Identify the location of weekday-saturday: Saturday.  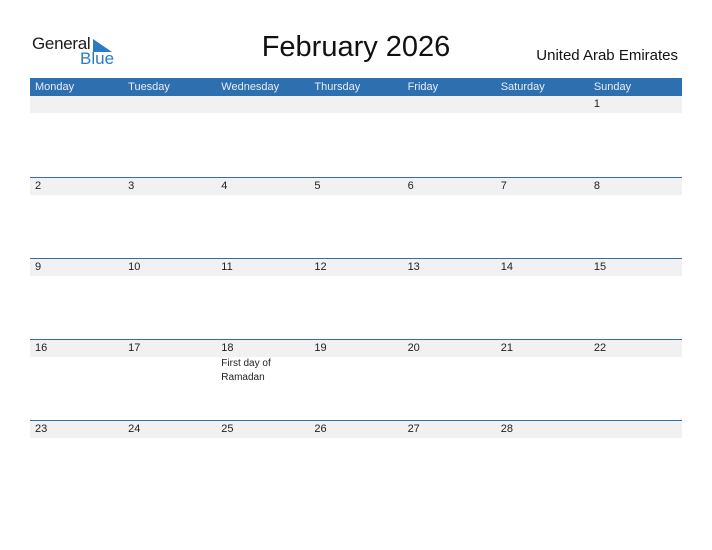
(522, 87).